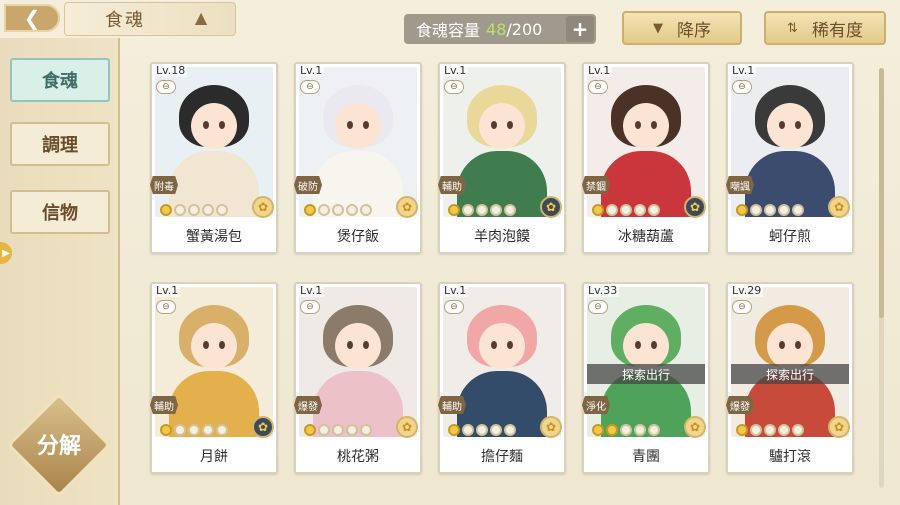 The height and width of the screenshot is (505, 900). Describe the element at coordinates (6, 253) in the screenshot. I see `expand-arrow-icon: ▶` at that location.